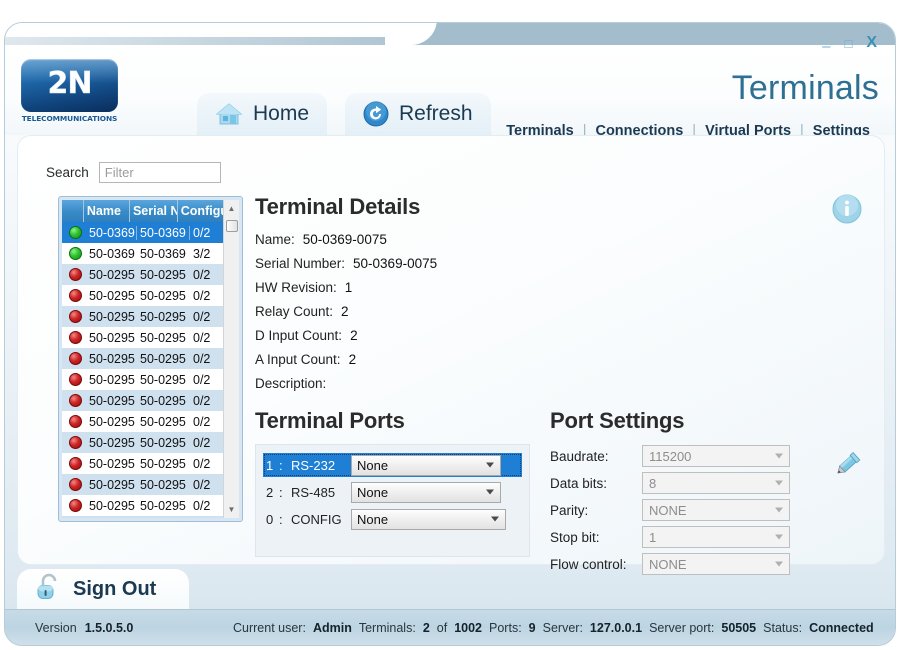 The width and height of the screenshot is (900, 650). I want to click on detail-label: Description:, so click(291, 383).